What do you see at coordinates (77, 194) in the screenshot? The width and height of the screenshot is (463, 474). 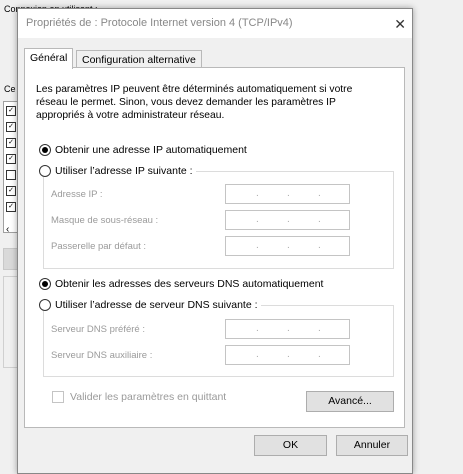 I see `ip-address-label: Adresse IP :` at bounding box center [77, 194].